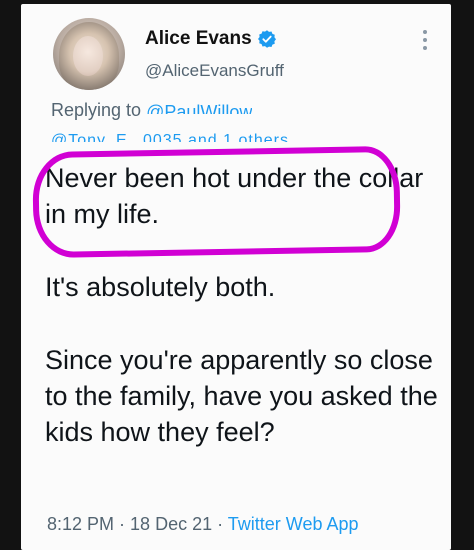  I want to click on avatar, so click(89, 54).